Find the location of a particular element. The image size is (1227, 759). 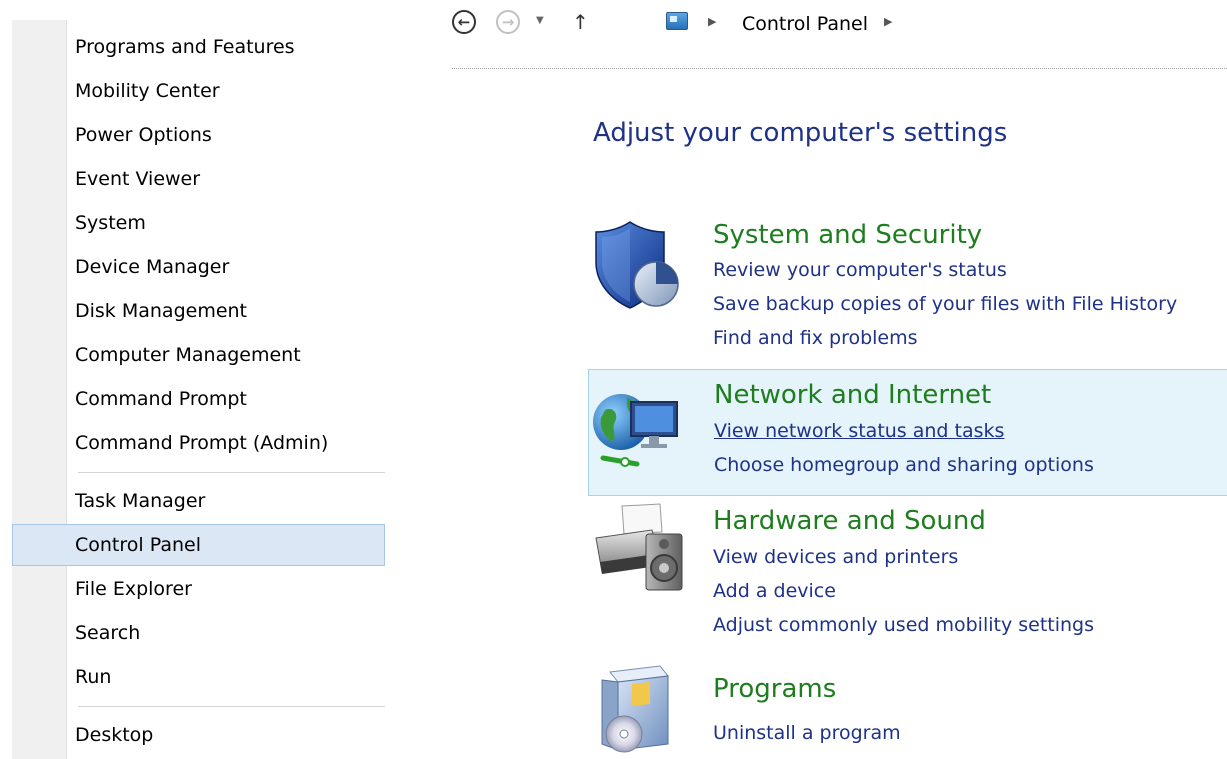

recent-locations-button: ▼ is located at coordinates (540, 20).